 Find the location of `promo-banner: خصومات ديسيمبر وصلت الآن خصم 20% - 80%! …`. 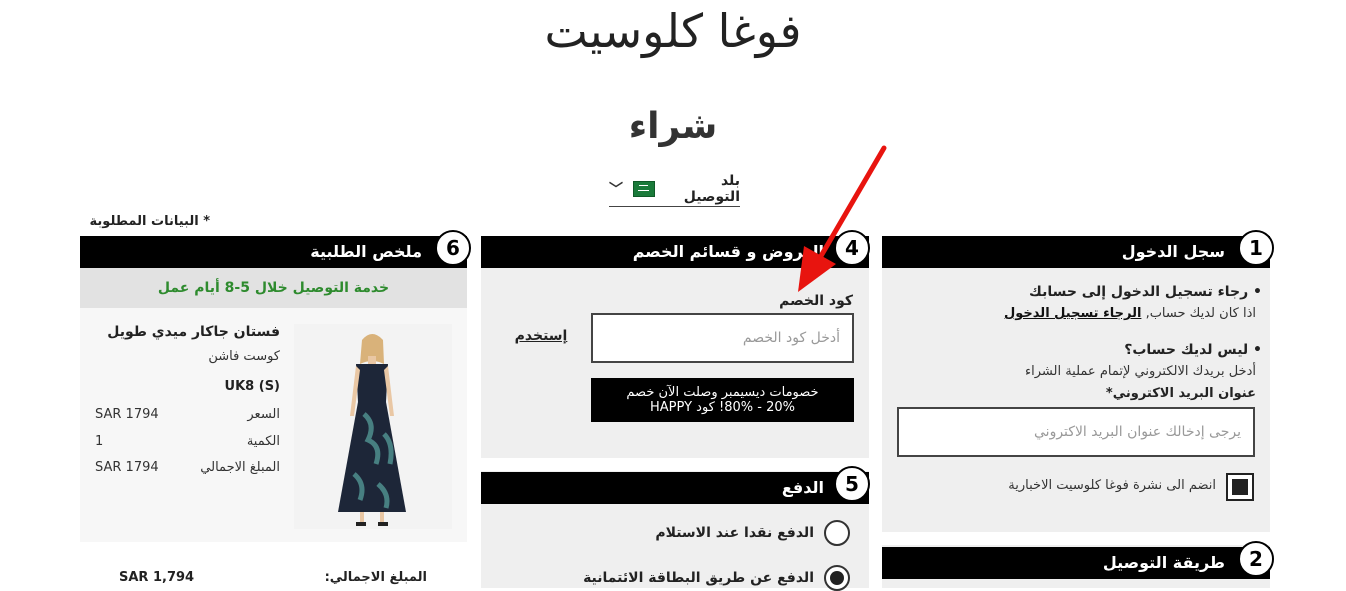

promo-banner: خصومات ديسيمبر وصلت الآن خصم 20% - 80%! … is located at coordinates (722, 400).